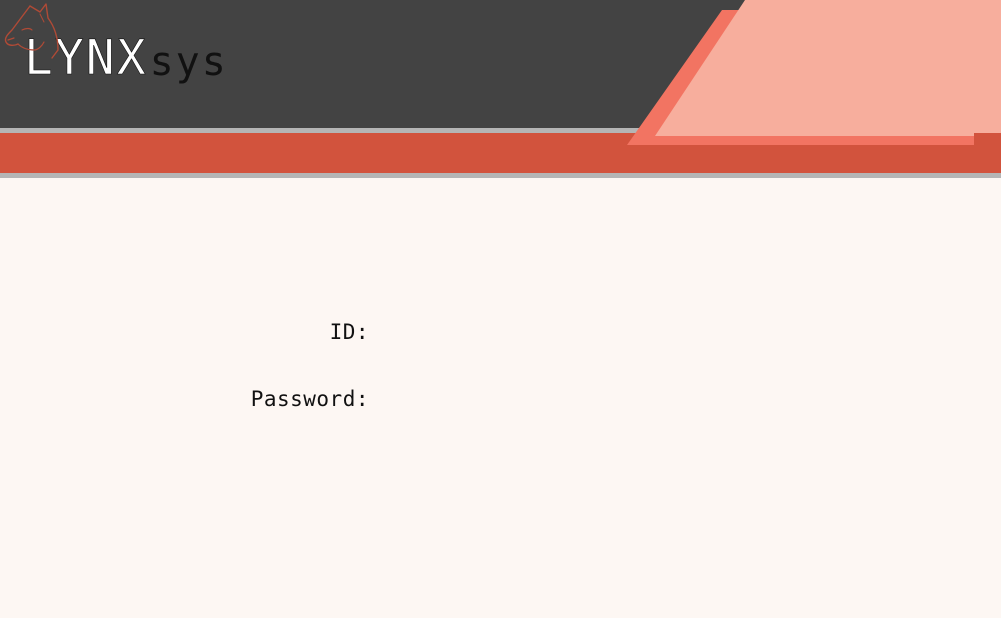  What do you see at coordinates (534, 399) in the screenshot?
I see `password-input` at bounding box center [534, 399].